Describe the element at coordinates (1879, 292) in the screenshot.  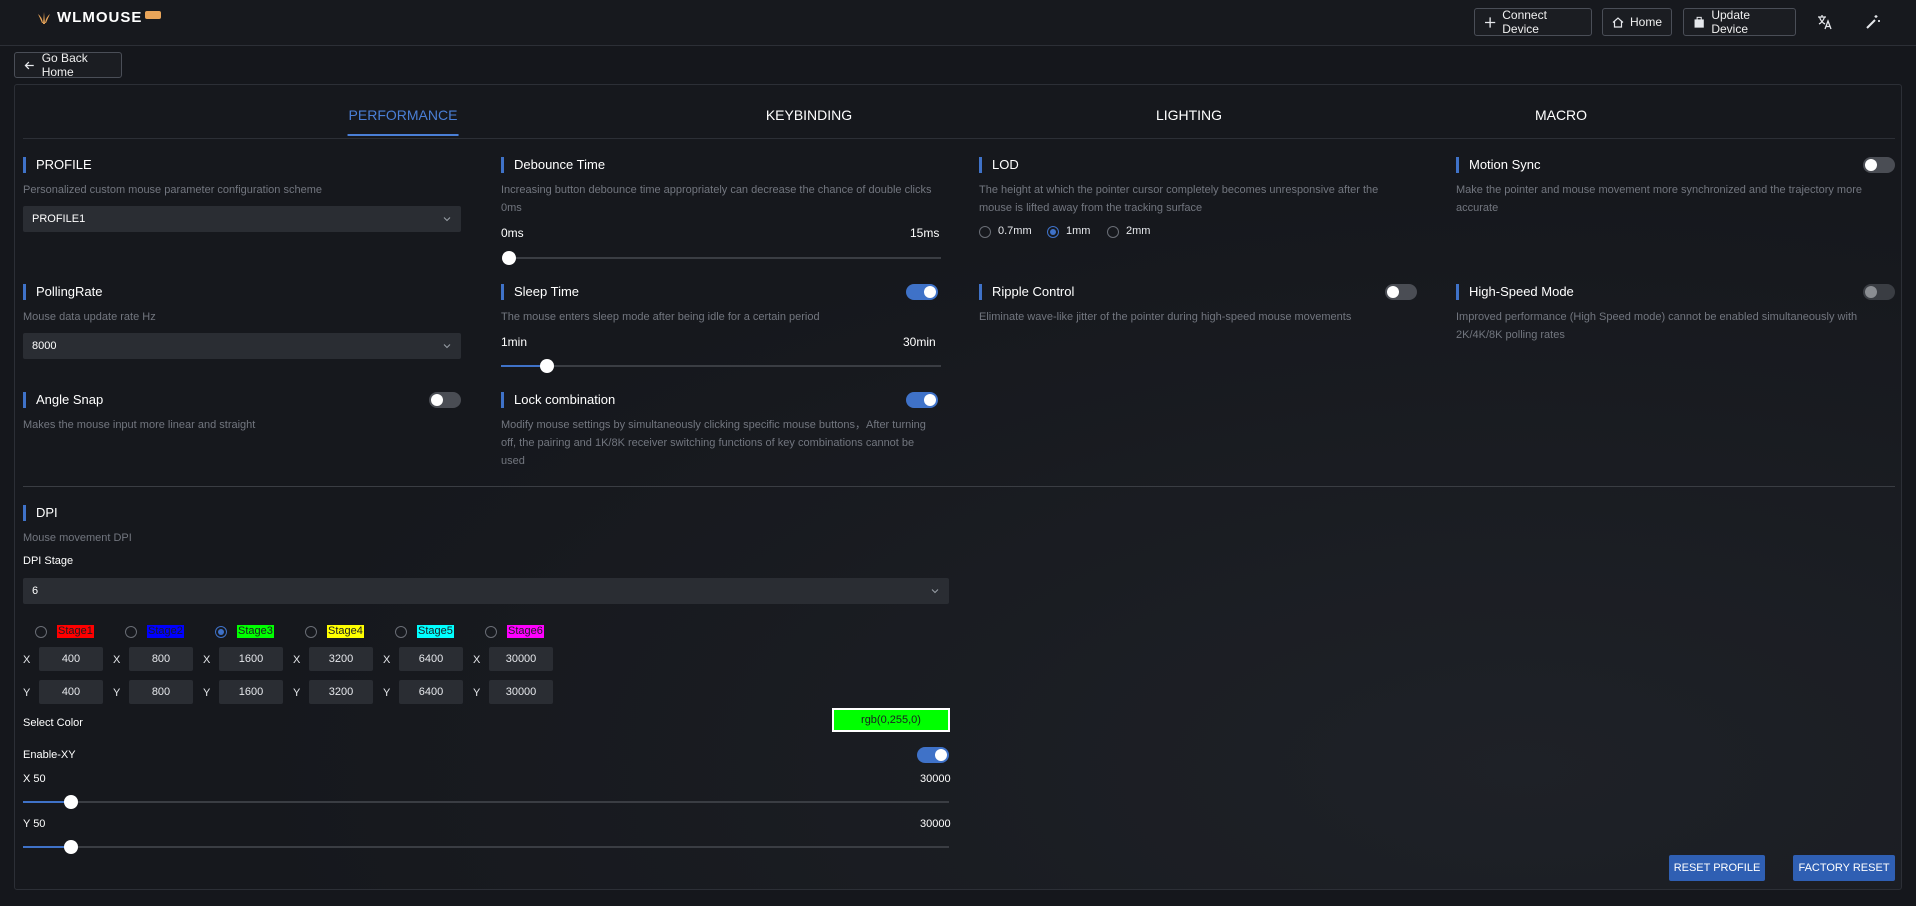
I see `high-speed-toggle` at that location.